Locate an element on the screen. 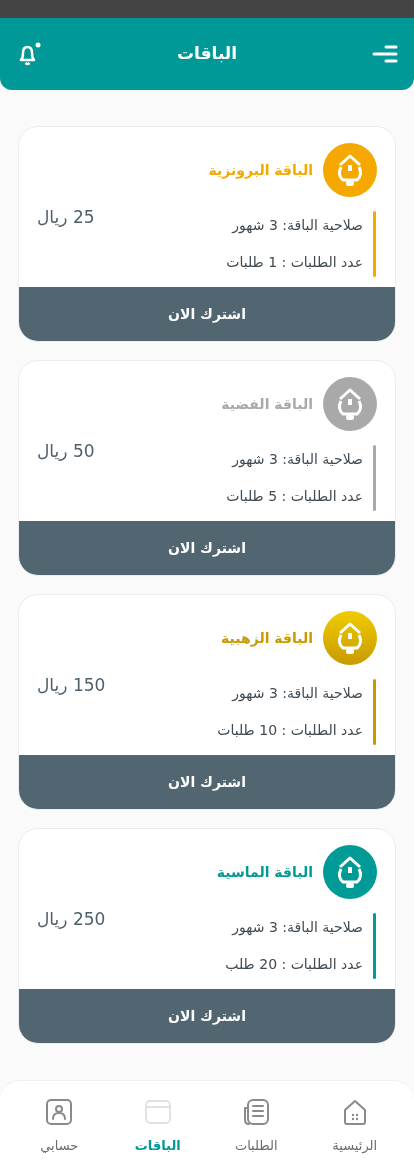  package-price: 25 ريال is located at coordinates (66, 217).